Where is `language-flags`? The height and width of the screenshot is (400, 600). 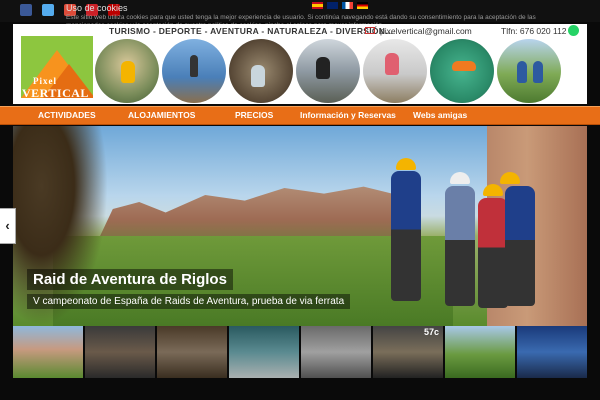
language-flags is located at coordinates (340, 5).